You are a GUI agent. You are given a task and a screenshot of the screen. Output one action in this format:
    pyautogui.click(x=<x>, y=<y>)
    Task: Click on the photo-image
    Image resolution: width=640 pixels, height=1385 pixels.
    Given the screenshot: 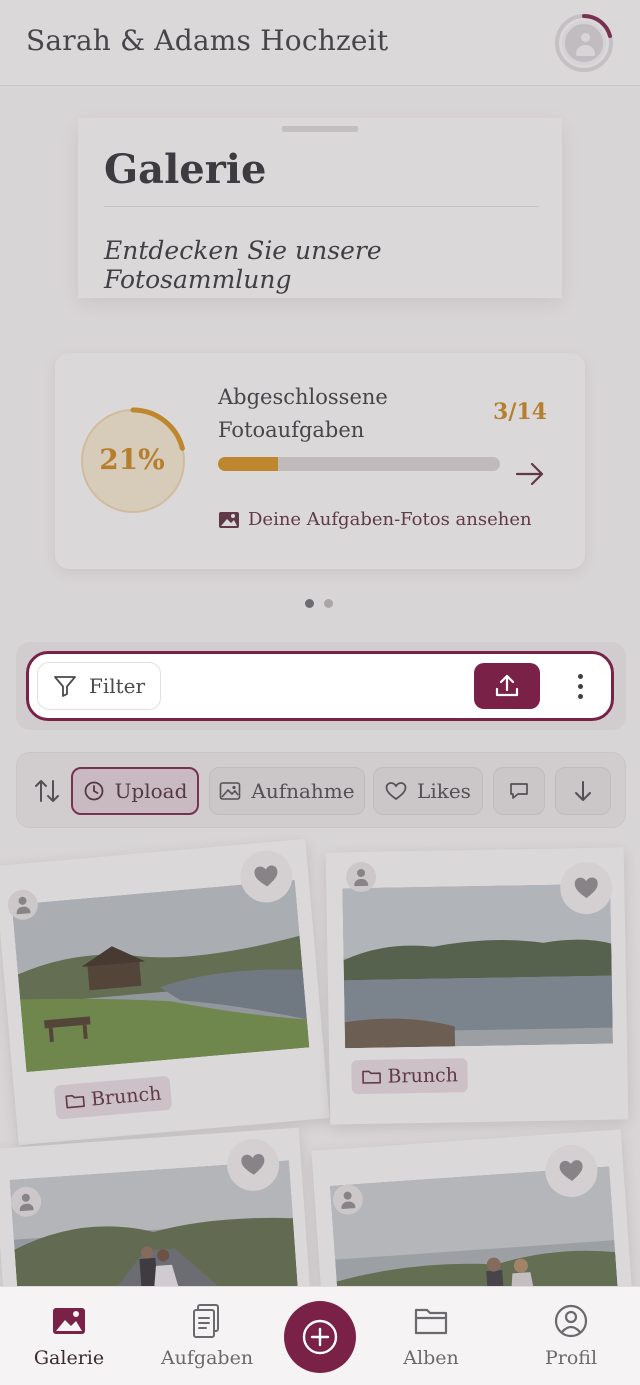 What is the action you would take?
    pyautogui.click(x=160, y=976)
    